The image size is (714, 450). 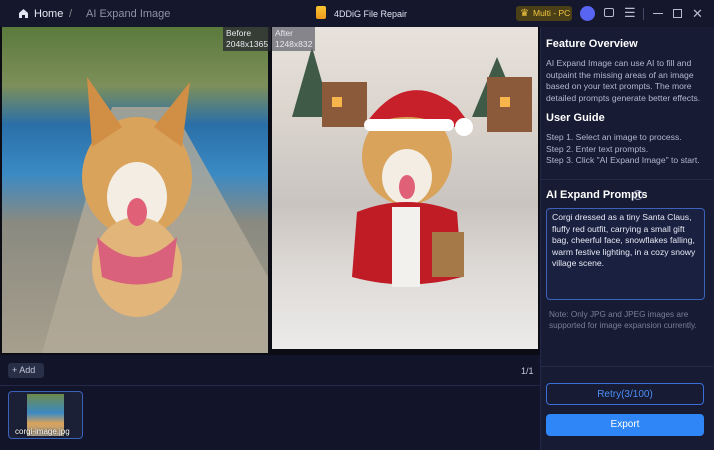 I want to click on discord-icon, so click(x=587, y=13).